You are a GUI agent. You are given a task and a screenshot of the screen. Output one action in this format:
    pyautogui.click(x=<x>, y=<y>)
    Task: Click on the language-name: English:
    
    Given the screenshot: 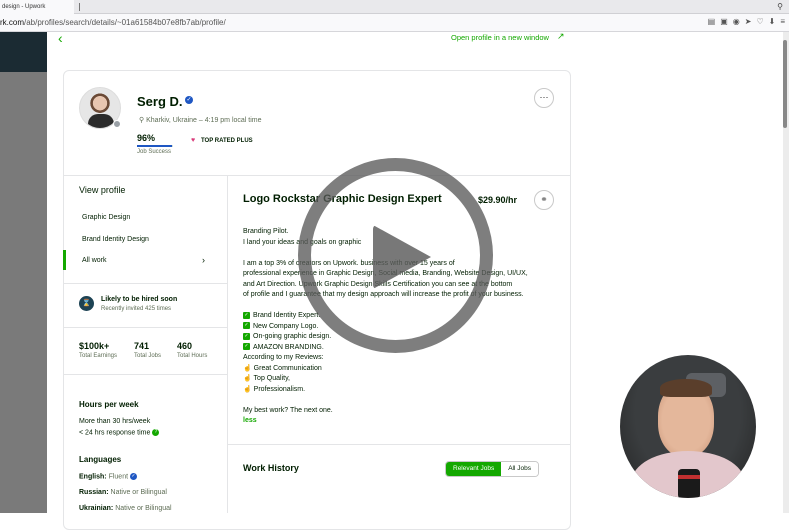 What is the action you would take?
    pyautogui.click(x=93, y=477)
    